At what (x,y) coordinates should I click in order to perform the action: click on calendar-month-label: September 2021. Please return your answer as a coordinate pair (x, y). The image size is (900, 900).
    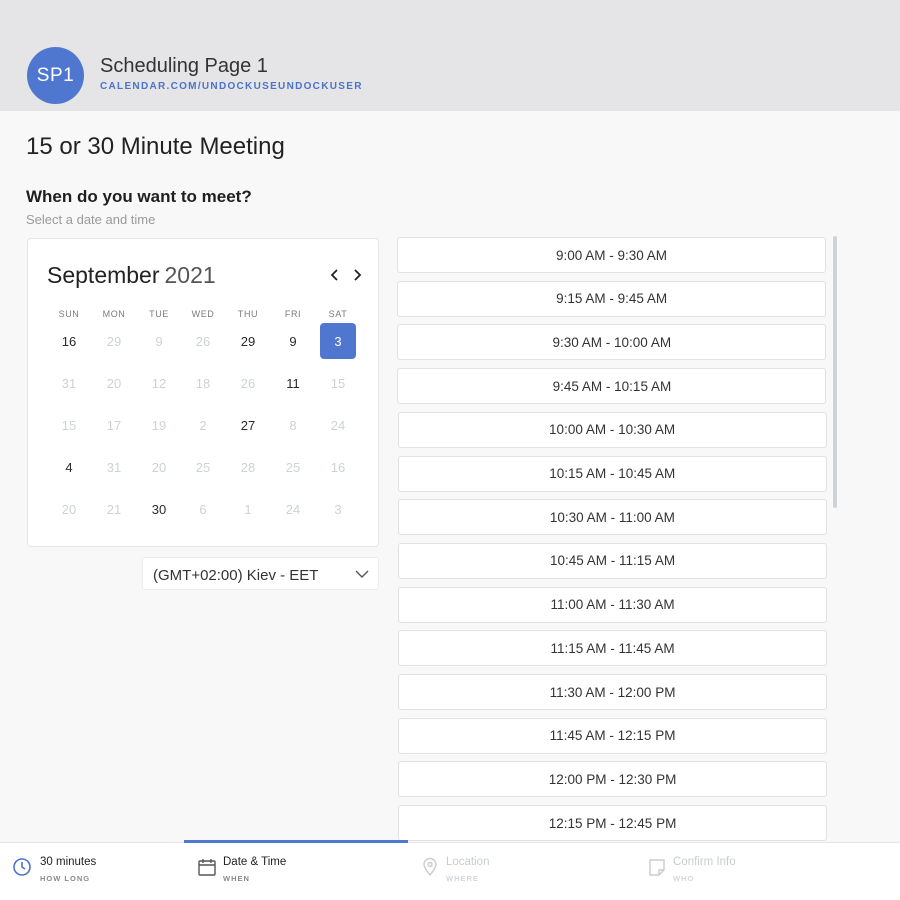
    Looking at the image, I should click on (131, 275).